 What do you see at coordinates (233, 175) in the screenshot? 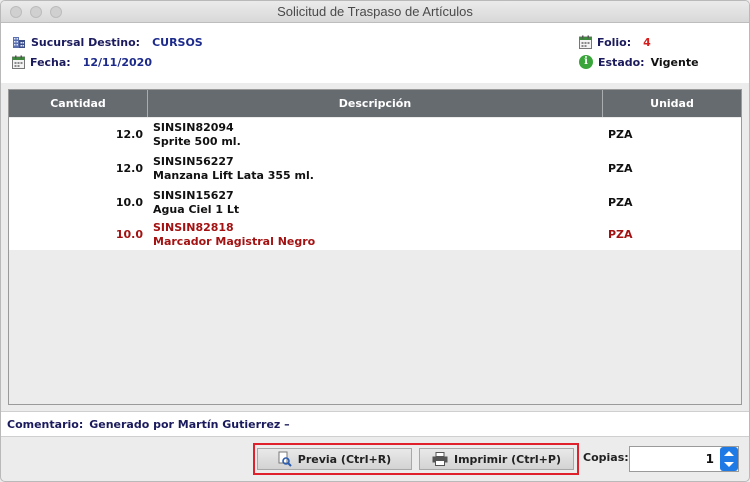
I see `item-description: Manzana Lift Lata 355 ml.` at bounding box center [233, 175].